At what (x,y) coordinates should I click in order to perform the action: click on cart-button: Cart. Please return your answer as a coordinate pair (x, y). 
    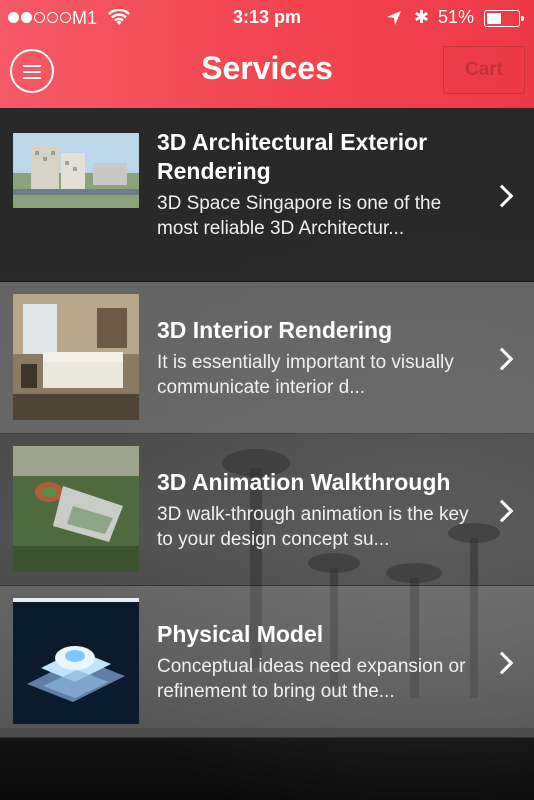
    Looking at the image, I should click on (484, 70).